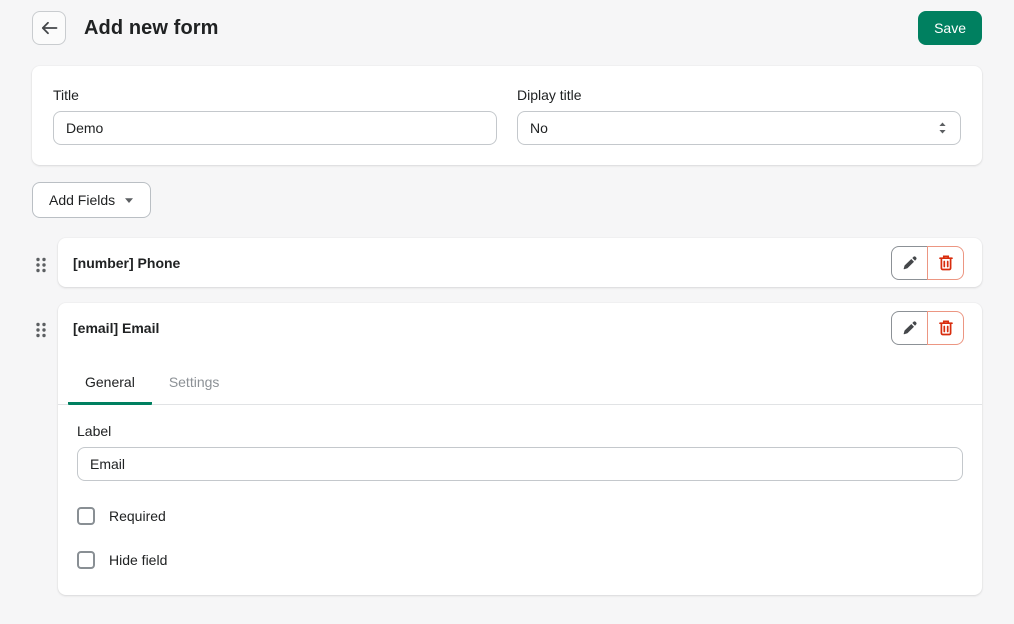 Image resolution: width=1014 pixels, height=624 pixels. I want to click on email-label-input, so click(520, 464).